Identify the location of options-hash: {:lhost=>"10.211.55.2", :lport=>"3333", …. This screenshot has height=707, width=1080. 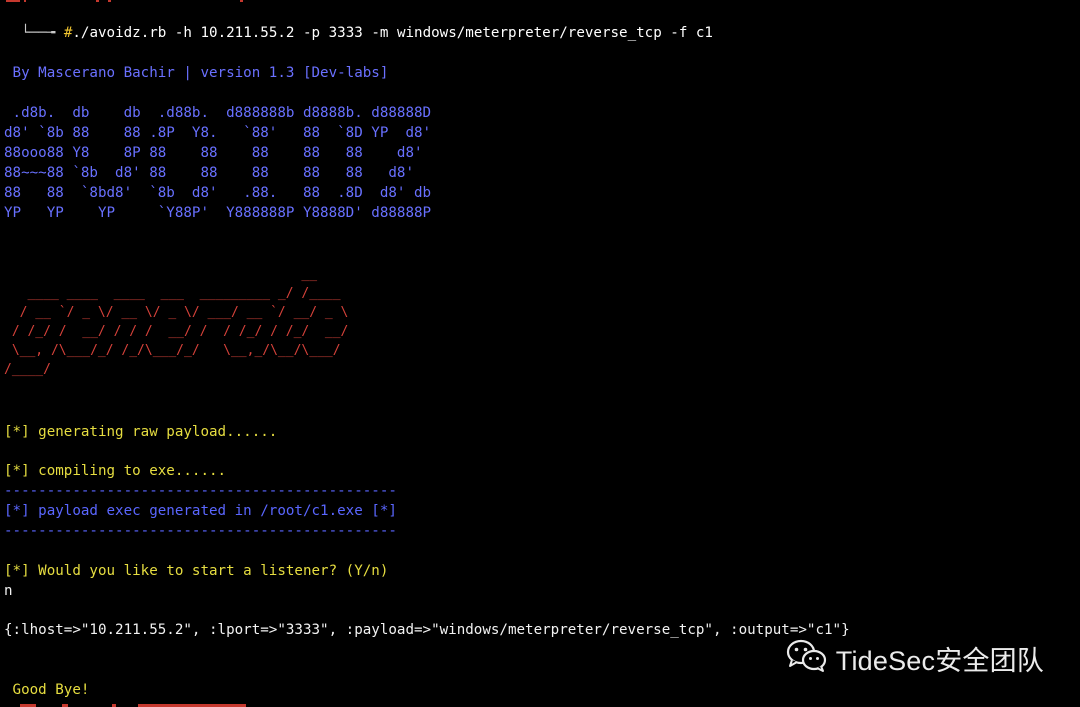
(427, 630).